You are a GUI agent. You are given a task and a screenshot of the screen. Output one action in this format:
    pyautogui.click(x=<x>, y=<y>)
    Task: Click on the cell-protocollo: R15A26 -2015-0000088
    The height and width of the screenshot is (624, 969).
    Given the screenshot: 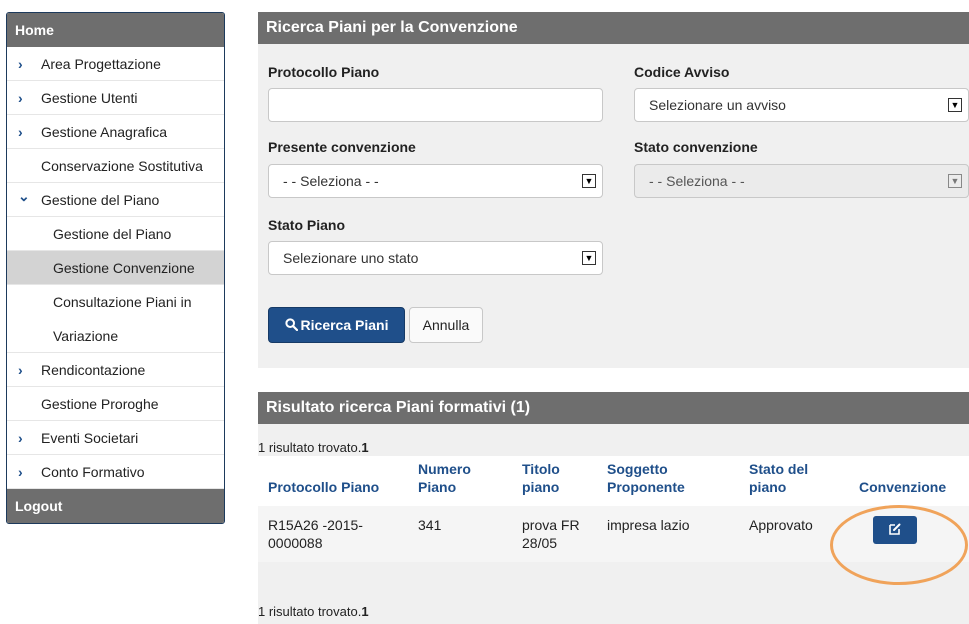 What is the action you would take?
    pyautogui.click(x=333, y=534)
    